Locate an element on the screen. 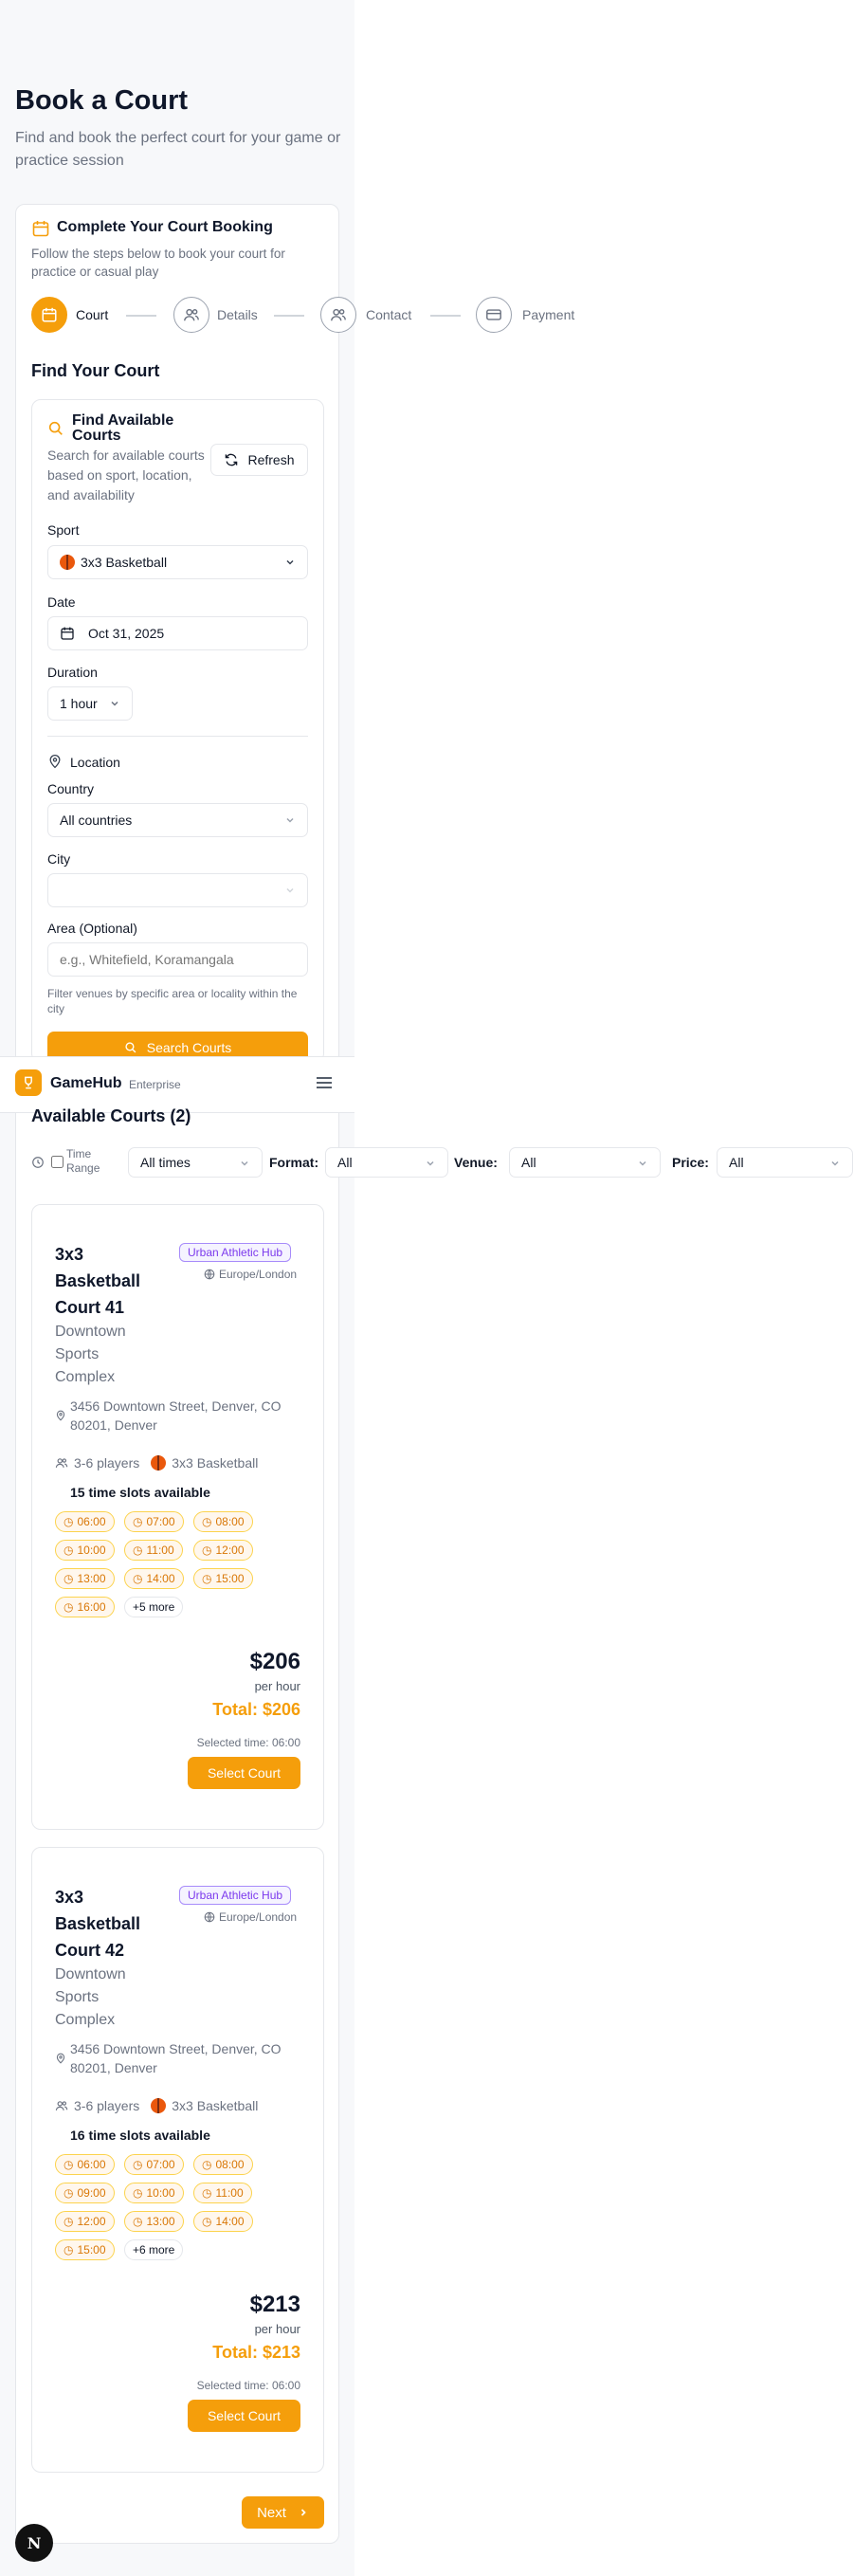 This screenshot has width=854, height=2576. step-contact is located at coordinates (338, 315).